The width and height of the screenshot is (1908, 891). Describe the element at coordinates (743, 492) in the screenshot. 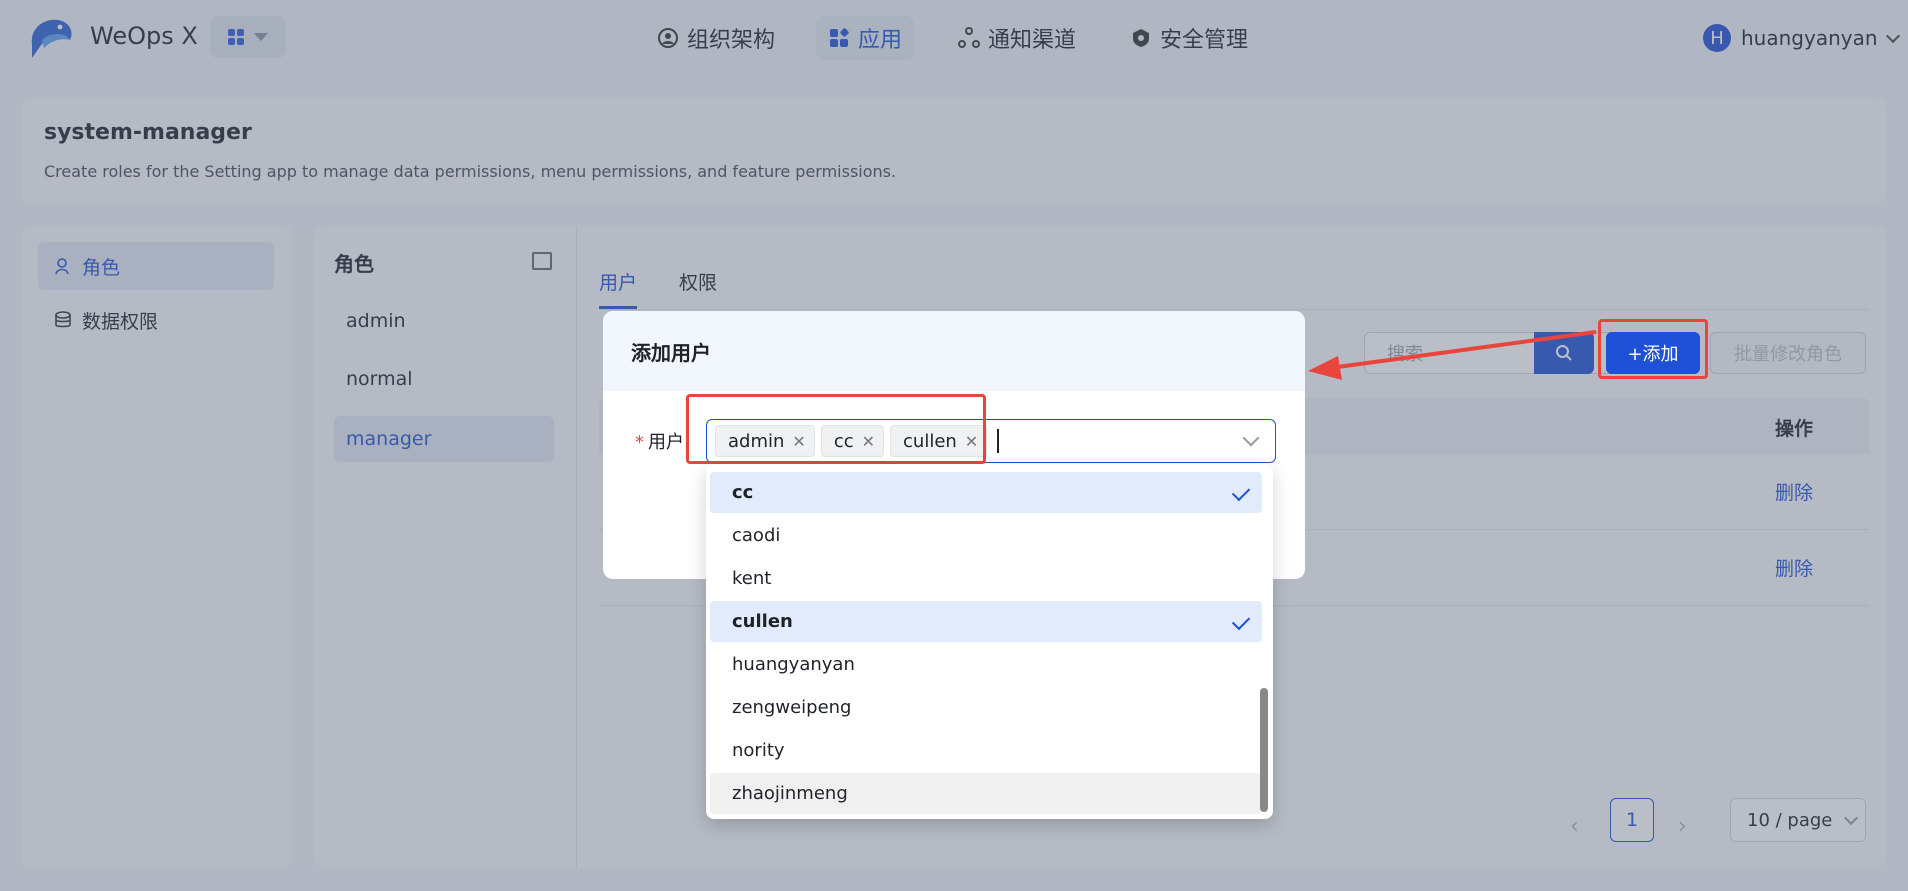

I see `option-label: cc` at that location.